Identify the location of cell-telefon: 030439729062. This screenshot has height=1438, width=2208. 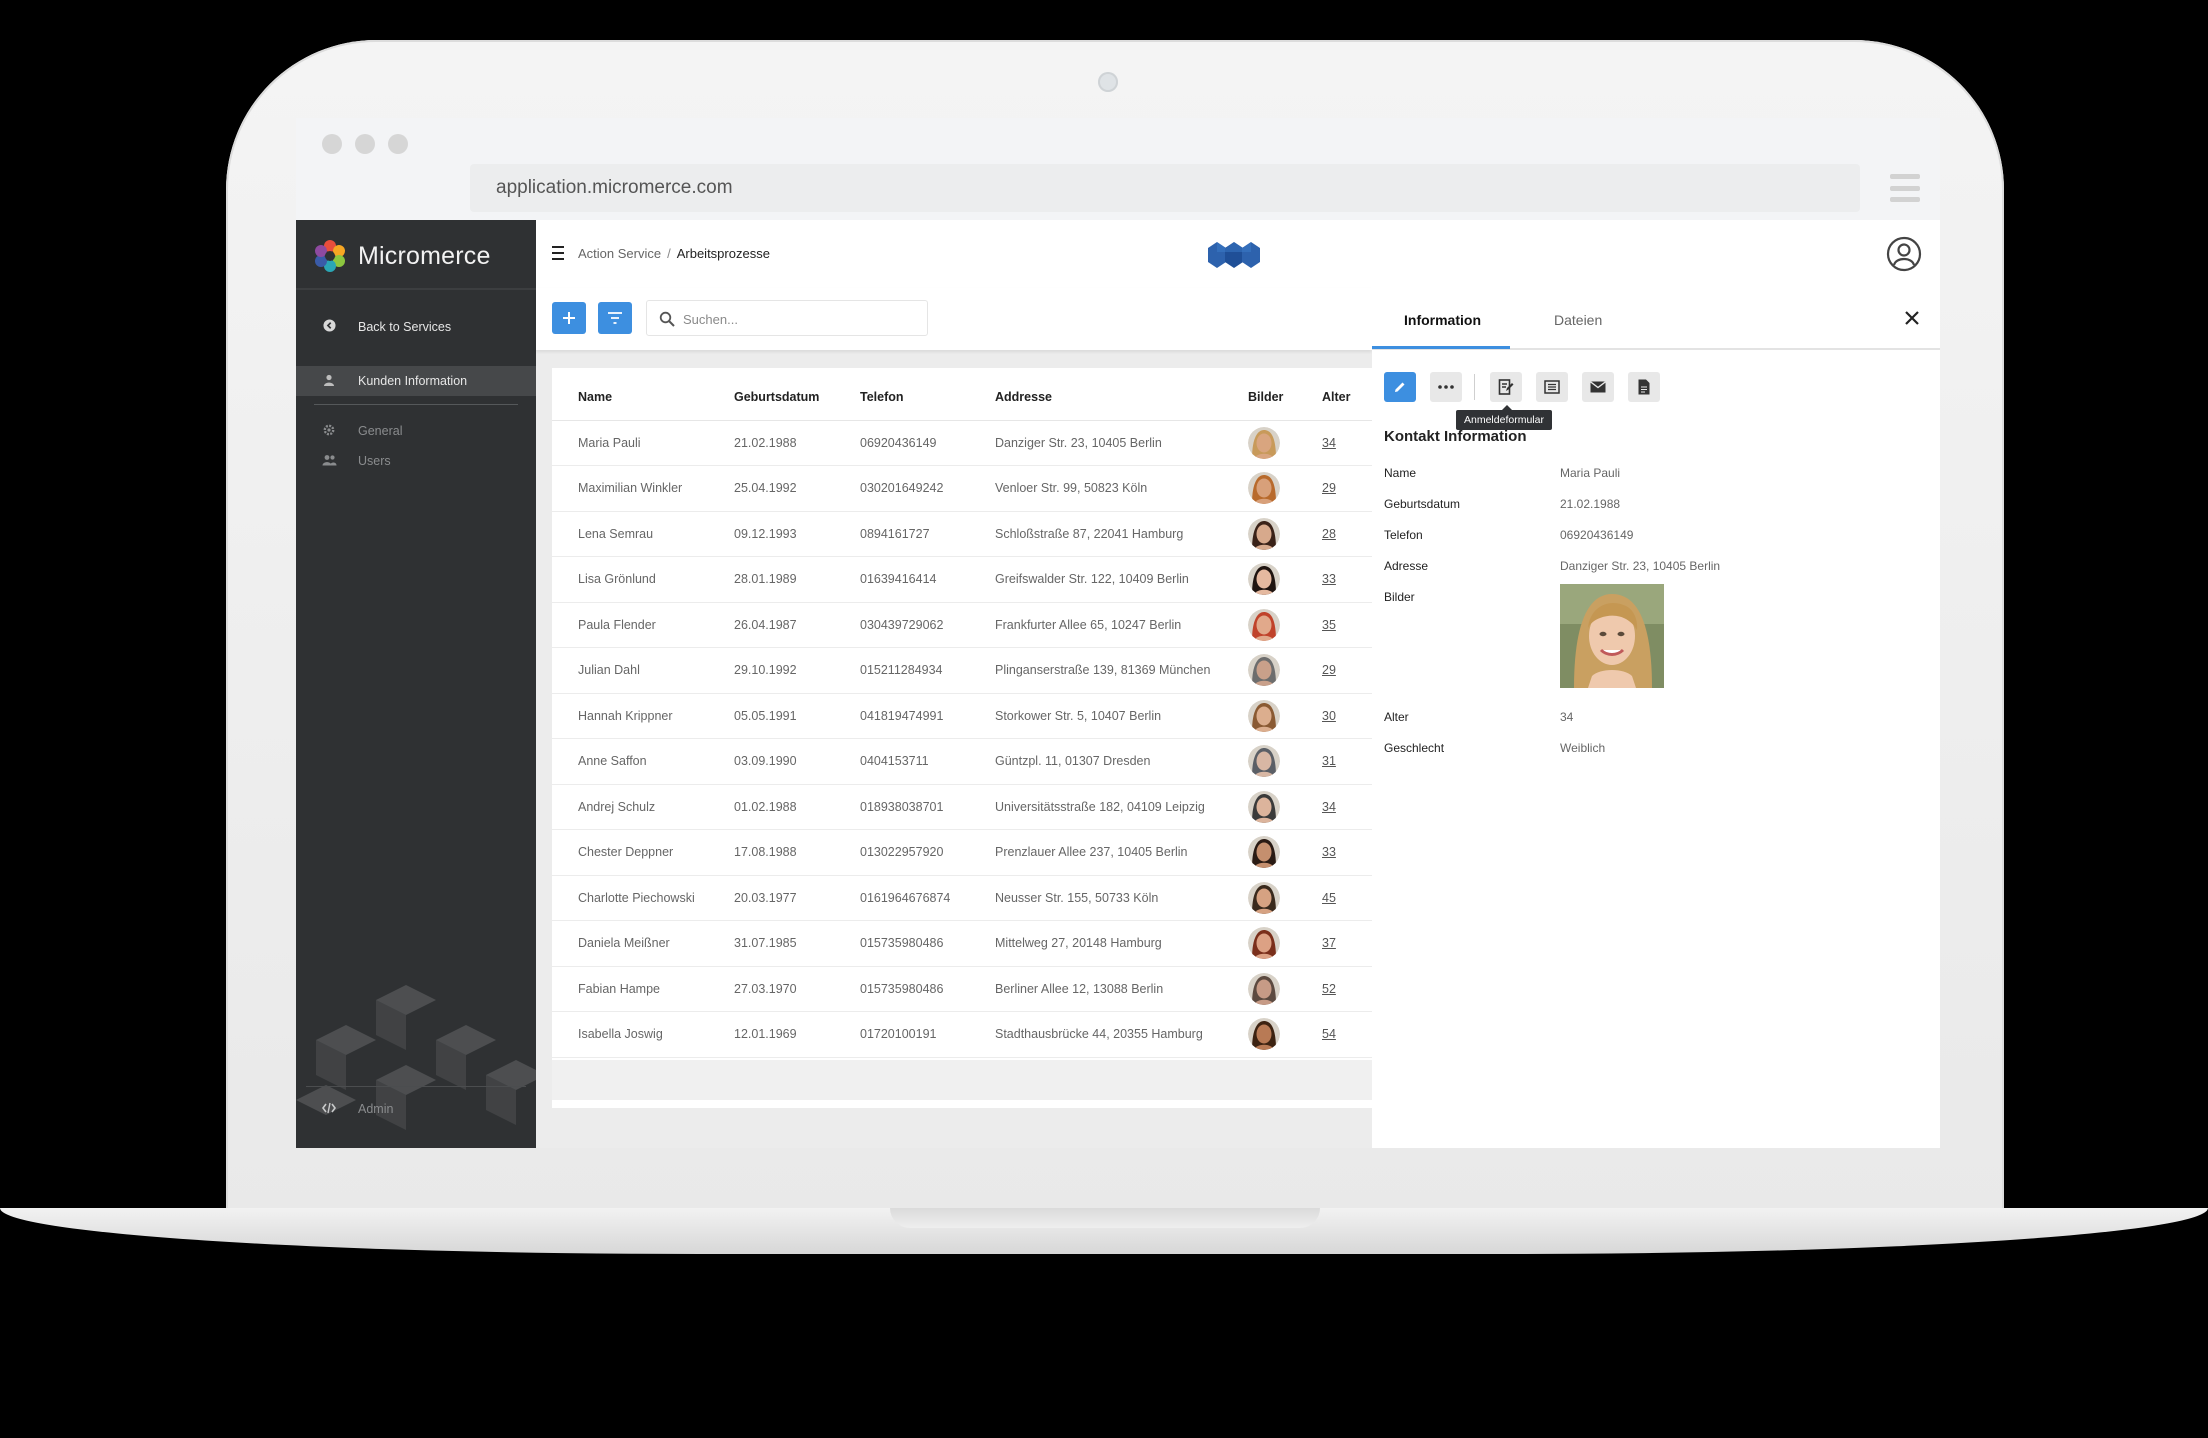
(927, 625).